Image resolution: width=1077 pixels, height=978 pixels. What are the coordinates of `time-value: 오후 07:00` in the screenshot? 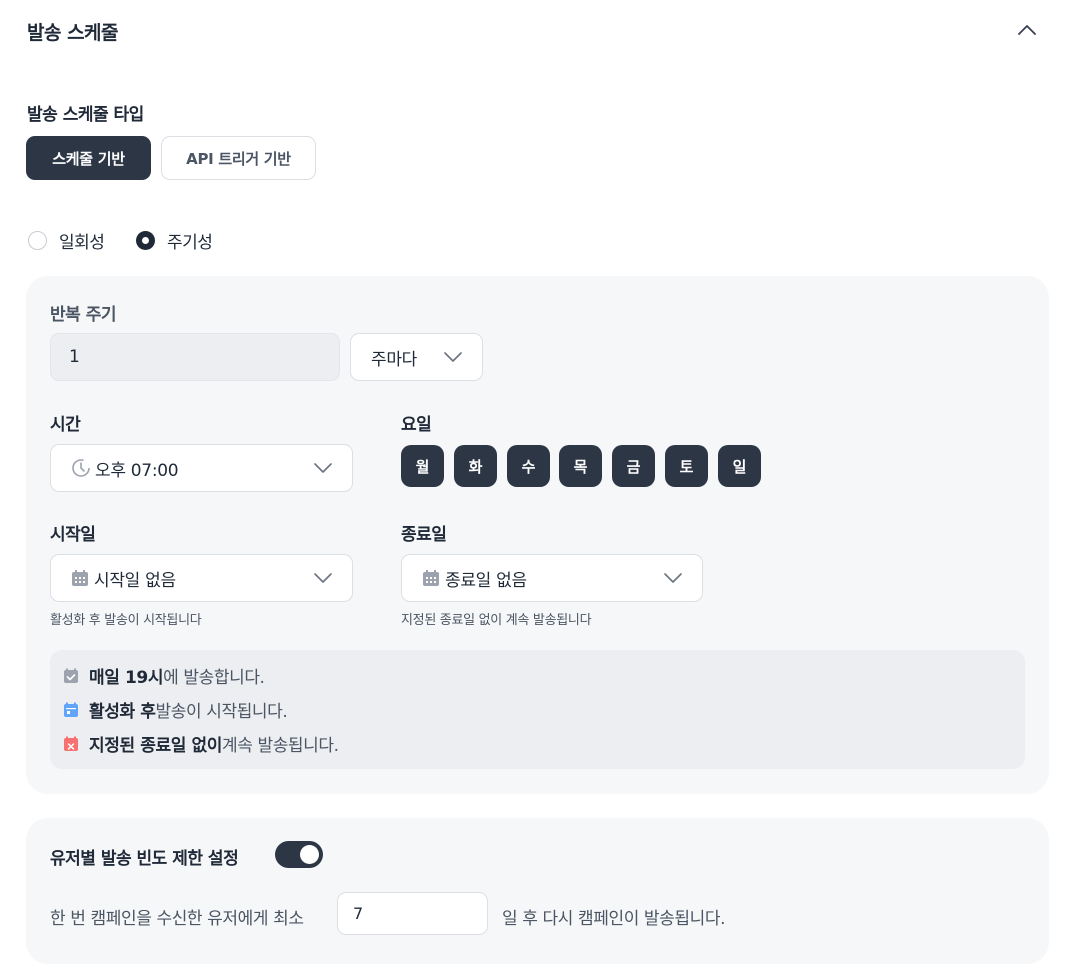 It's located at (137, 470).